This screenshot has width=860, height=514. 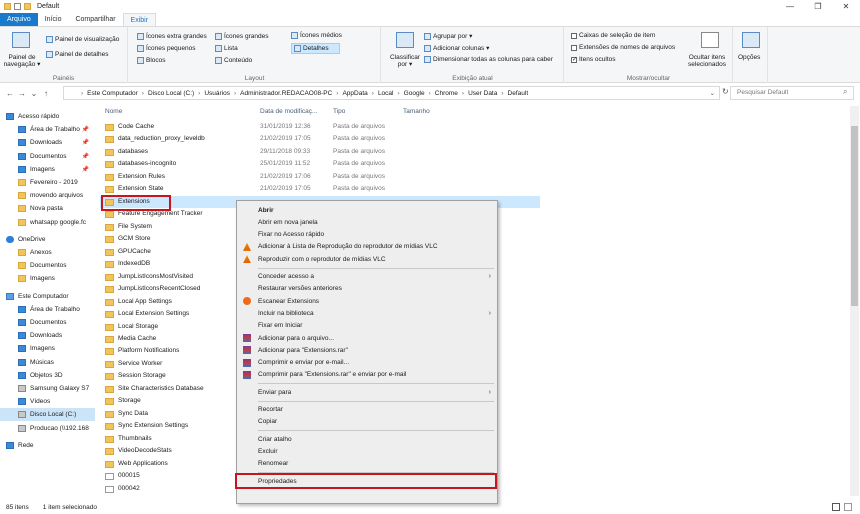 I want to click on hide-selected-button: Ocultar itens selecionados, so click(x=707, y=61).